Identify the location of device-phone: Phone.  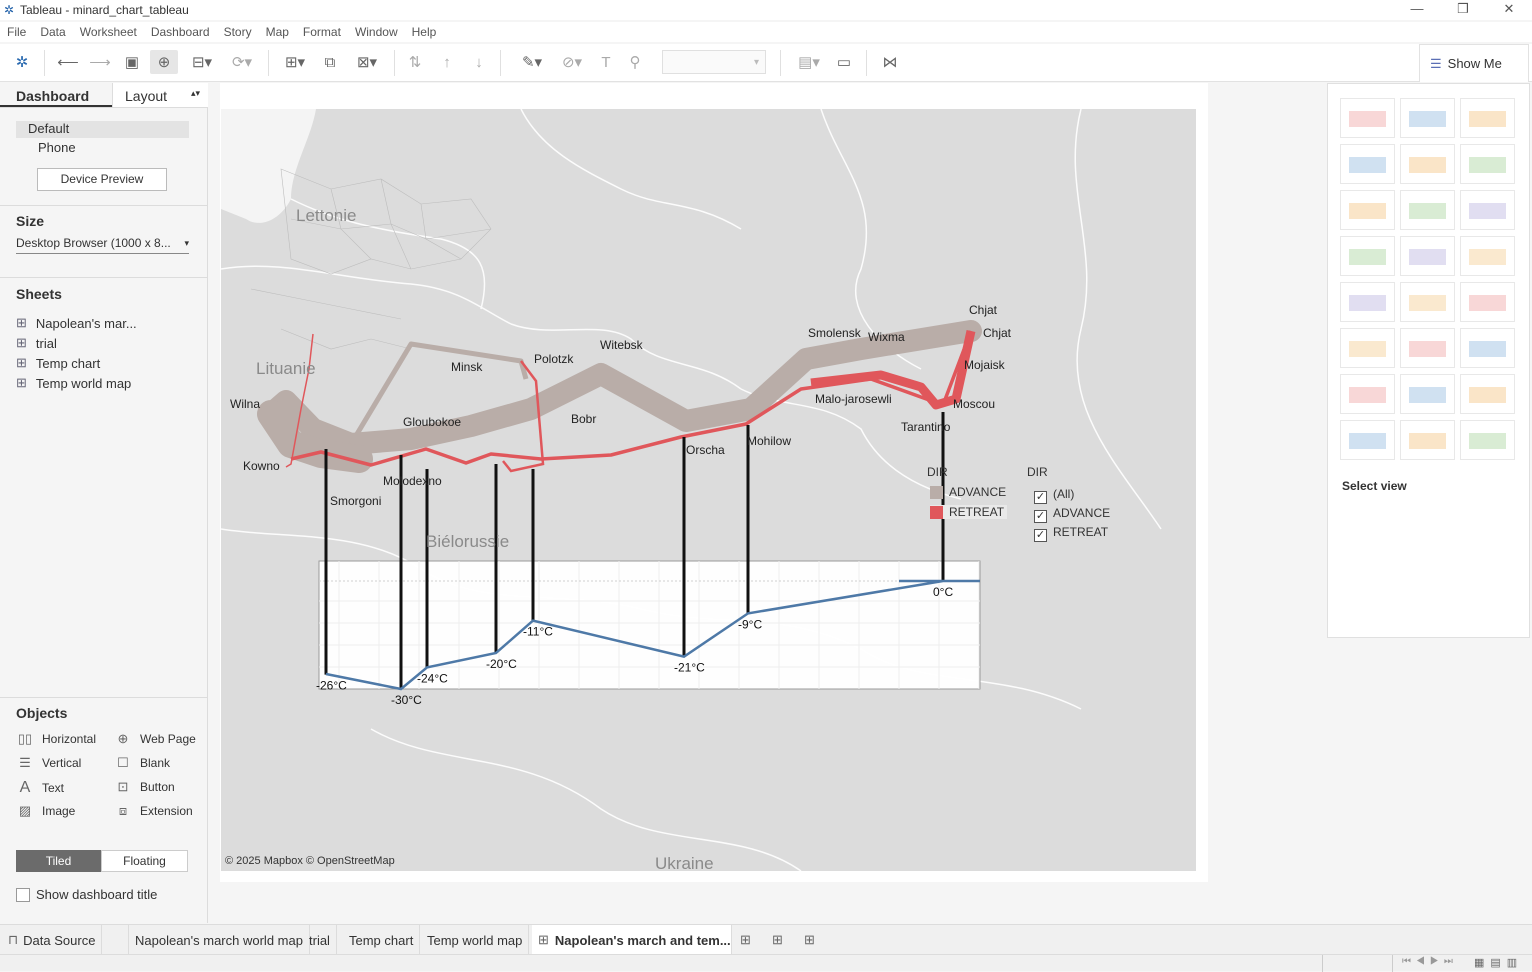
(57, 147).